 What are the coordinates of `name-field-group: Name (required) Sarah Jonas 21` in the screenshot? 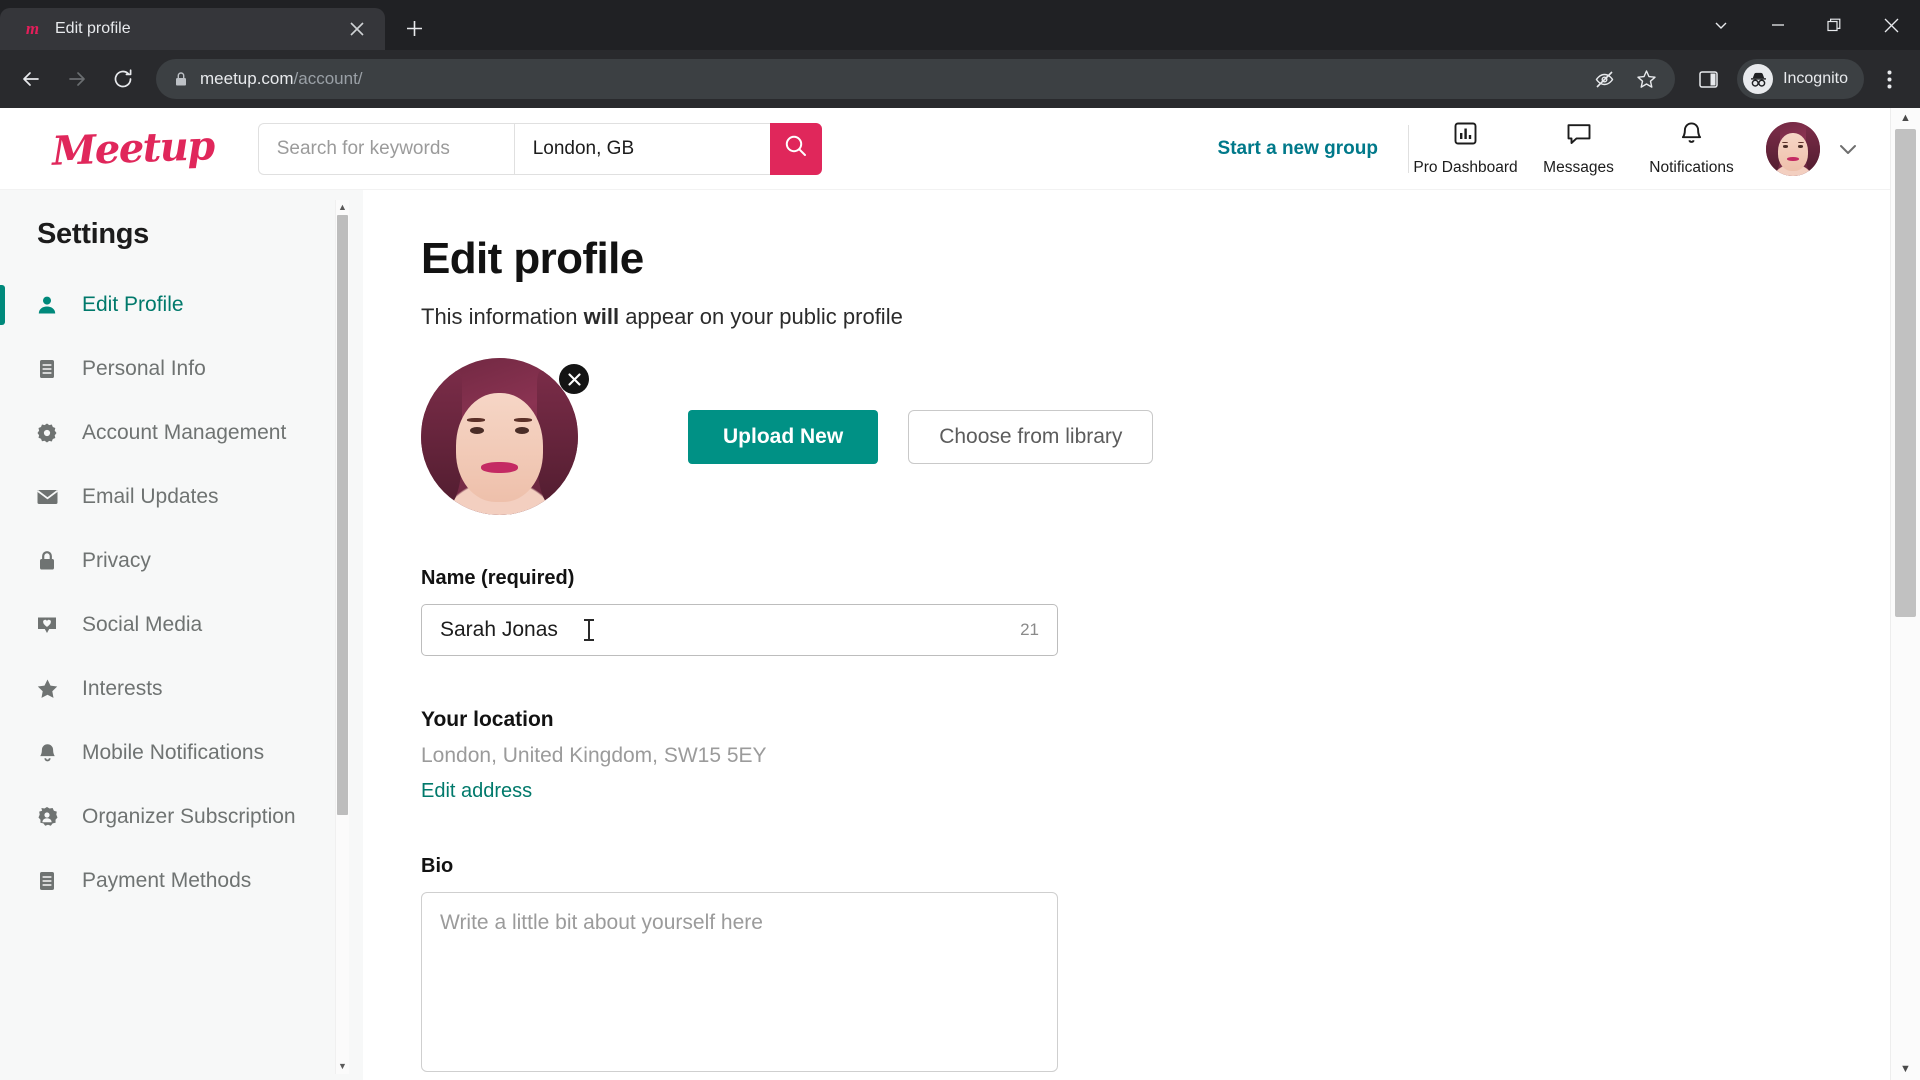 It's located at (739, 611).